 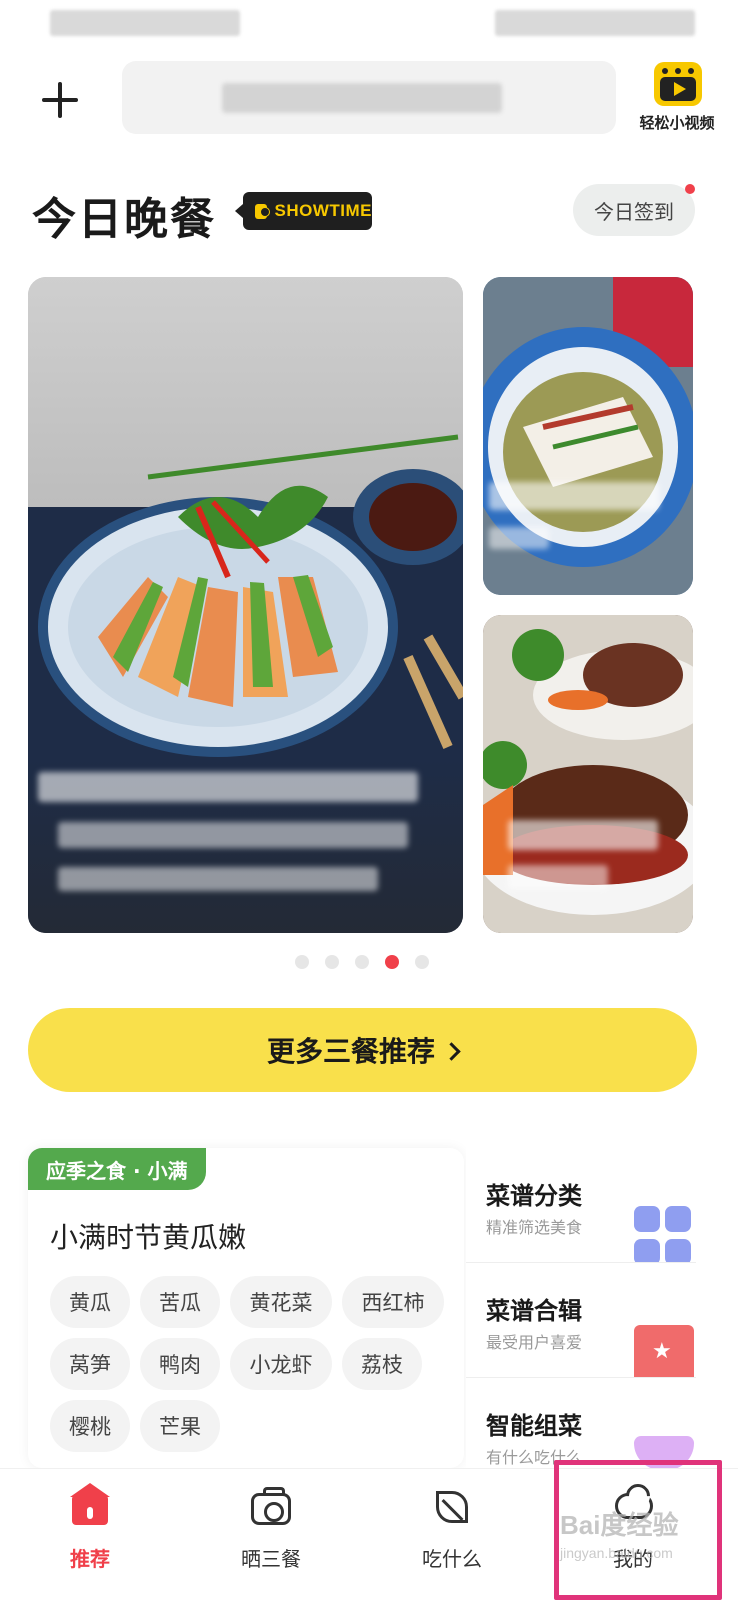 I want to click on nav-label: 吃什么, so click(x=452, y=1559).